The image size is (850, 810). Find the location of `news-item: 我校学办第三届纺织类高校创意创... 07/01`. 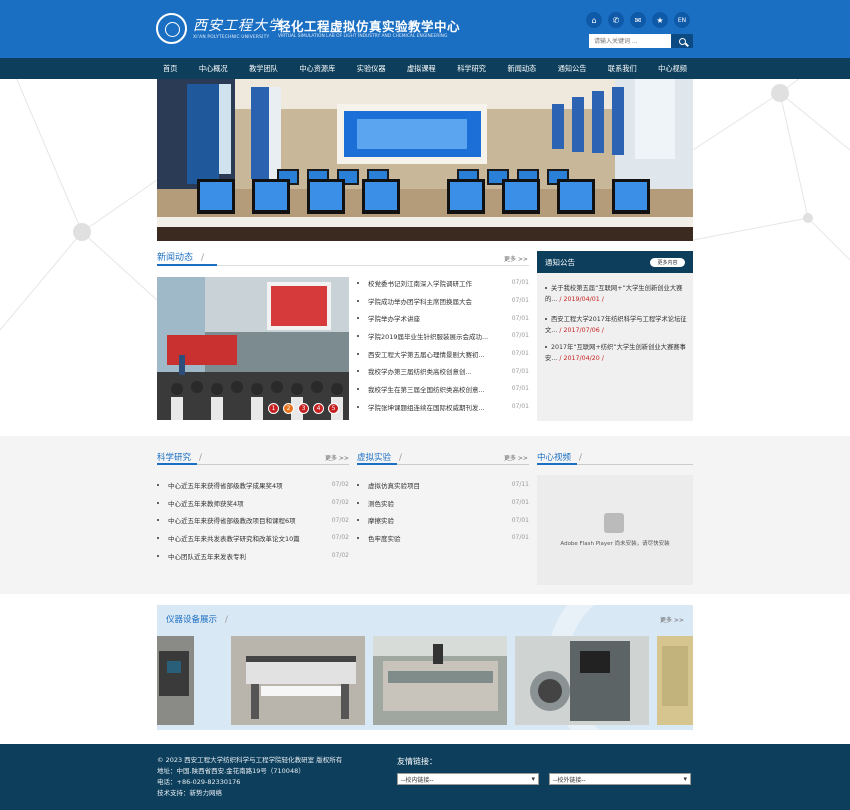

news-item: 我校学办第三届纺织类高校创意创... 07/01 is located at coordinates (443, 371).